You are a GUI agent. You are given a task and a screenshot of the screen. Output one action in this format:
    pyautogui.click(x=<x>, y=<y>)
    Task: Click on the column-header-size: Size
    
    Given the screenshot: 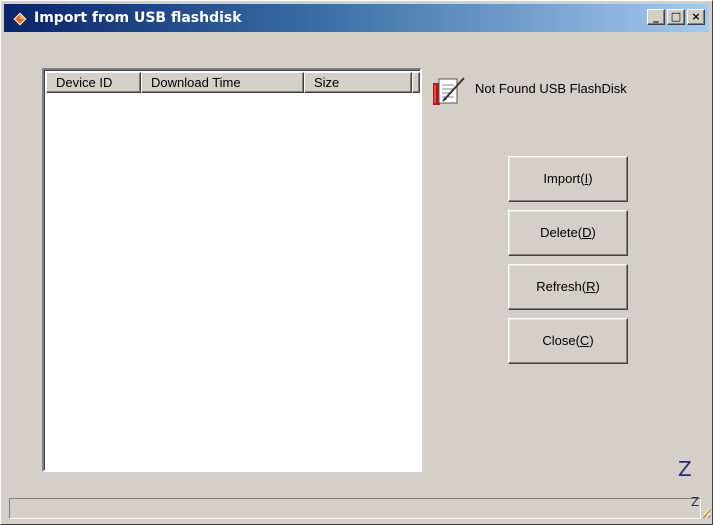 What is the action you would take?
    pyautogui.click(x=358, y=82)
    